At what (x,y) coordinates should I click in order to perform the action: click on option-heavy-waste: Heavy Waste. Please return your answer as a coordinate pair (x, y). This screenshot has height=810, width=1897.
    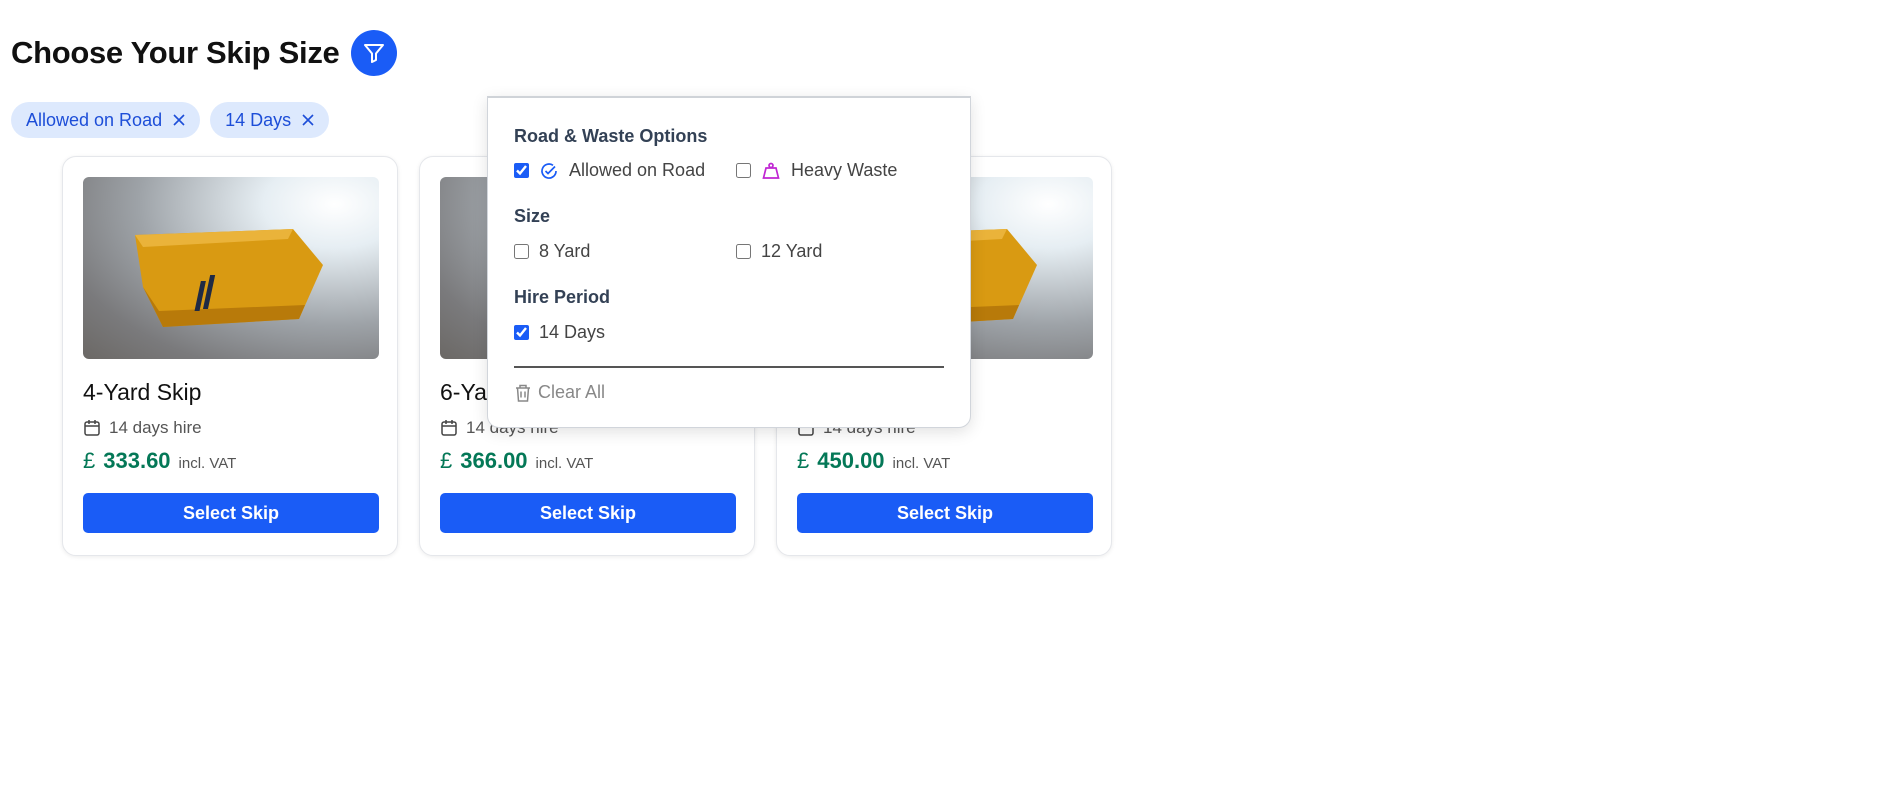
    Looking at the image, I should click on (816, 170).